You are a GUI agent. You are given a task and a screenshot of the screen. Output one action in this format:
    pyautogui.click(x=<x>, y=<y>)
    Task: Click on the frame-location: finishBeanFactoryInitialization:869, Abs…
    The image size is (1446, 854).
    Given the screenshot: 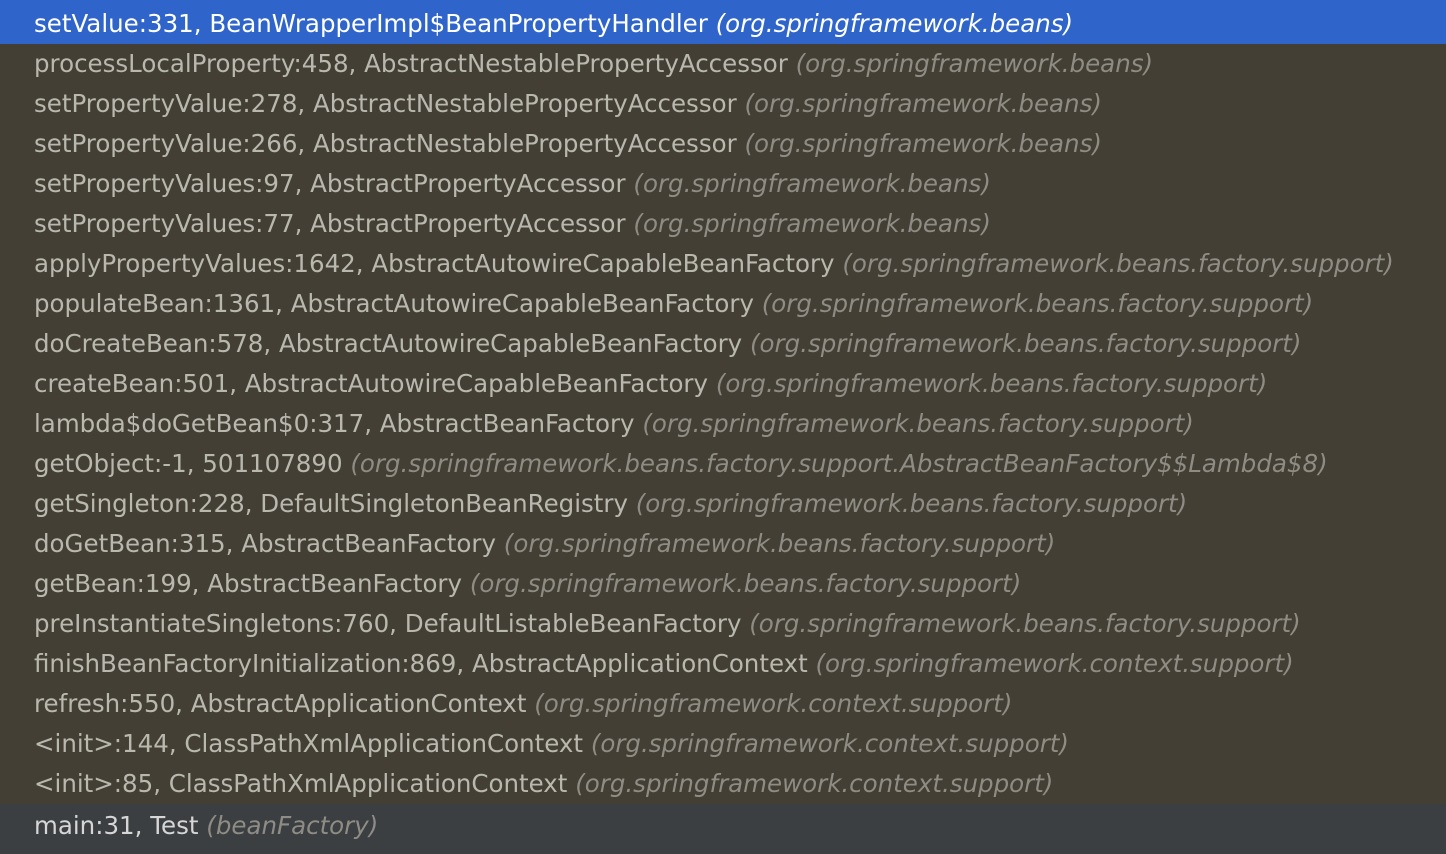 What is the action you would take?
    pyautogui.click(x=421, y=663)
    